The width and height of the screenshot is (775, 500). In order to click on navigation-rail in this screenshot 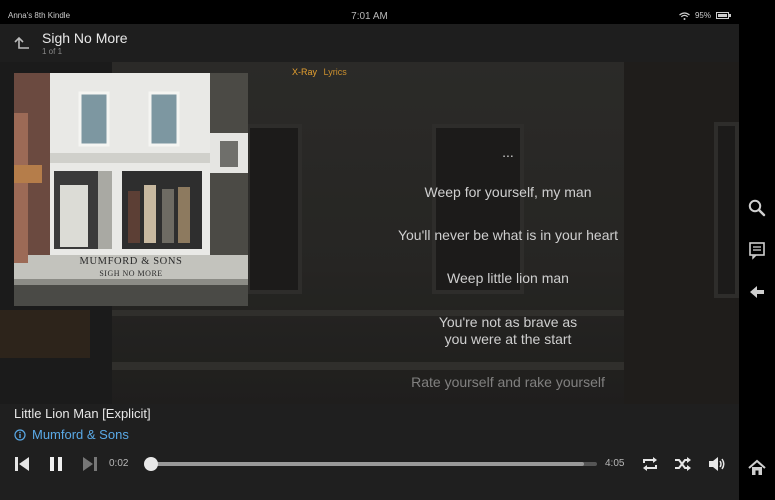, I will do `click(757, 254)`.